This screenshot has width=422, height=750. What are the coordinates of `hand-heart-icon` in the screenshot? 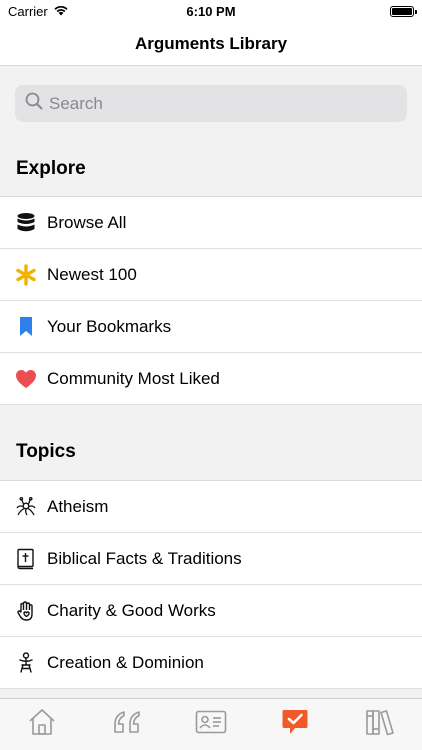 It's located at (26, 611).